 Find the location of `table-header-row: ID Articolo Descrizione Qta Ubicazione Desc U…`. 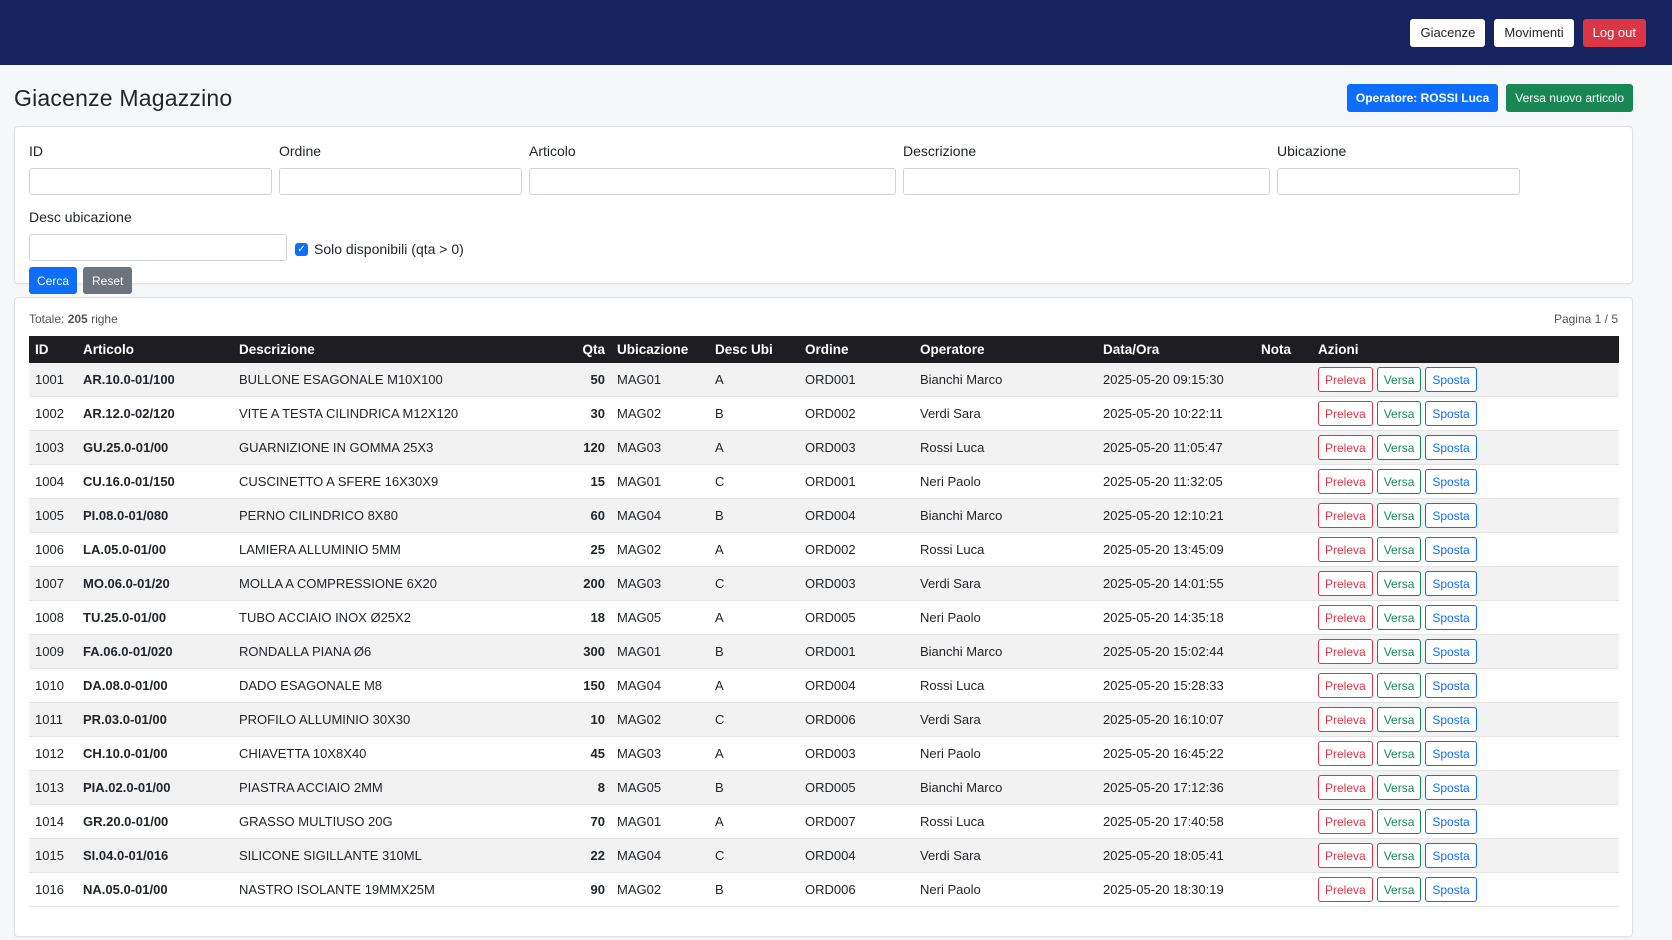

table-header-row: ID Articolo Descrizione Qta Ubicazione Desc U… is located at coordinates (824, 349).